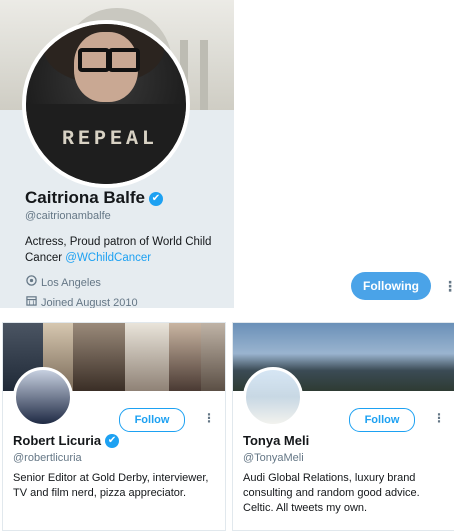  I want to click on profile-handle: @caitrionambalfe, so click(68, 216).